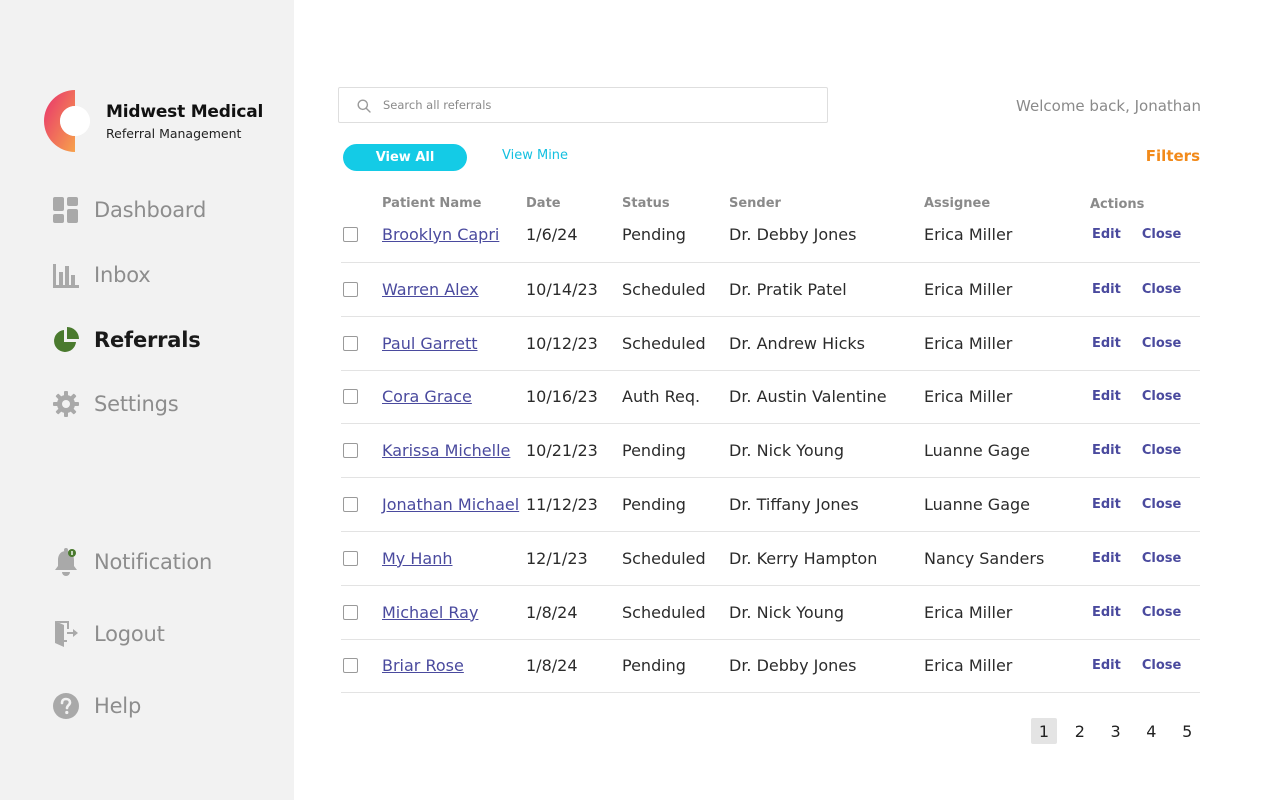  I want to click on sidebar-item-label: Settings, so click(136, 404).